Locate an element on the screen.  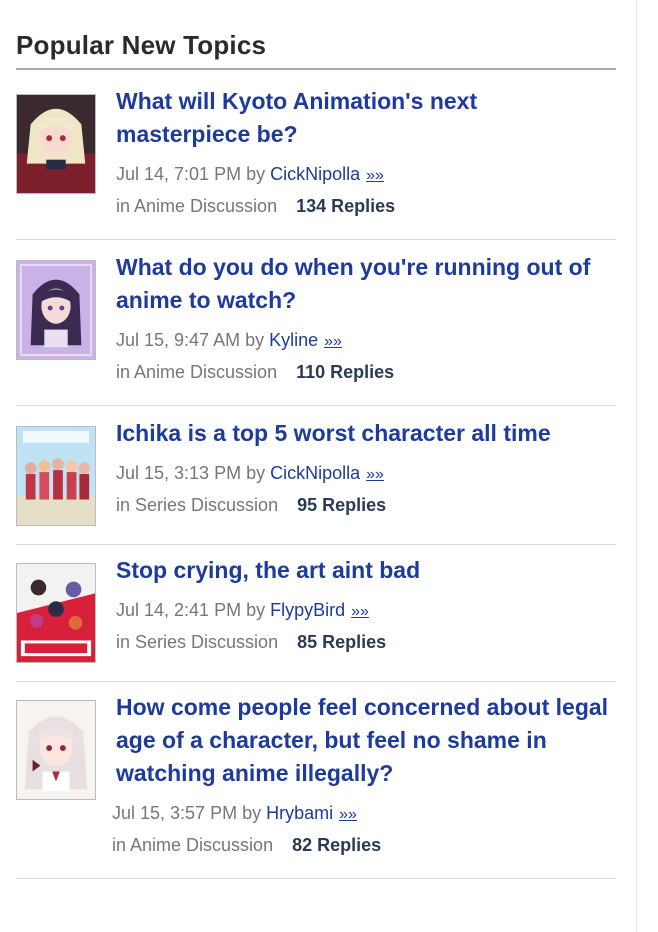
reply-count: 110 Replies is located at coordinates (345, 372).